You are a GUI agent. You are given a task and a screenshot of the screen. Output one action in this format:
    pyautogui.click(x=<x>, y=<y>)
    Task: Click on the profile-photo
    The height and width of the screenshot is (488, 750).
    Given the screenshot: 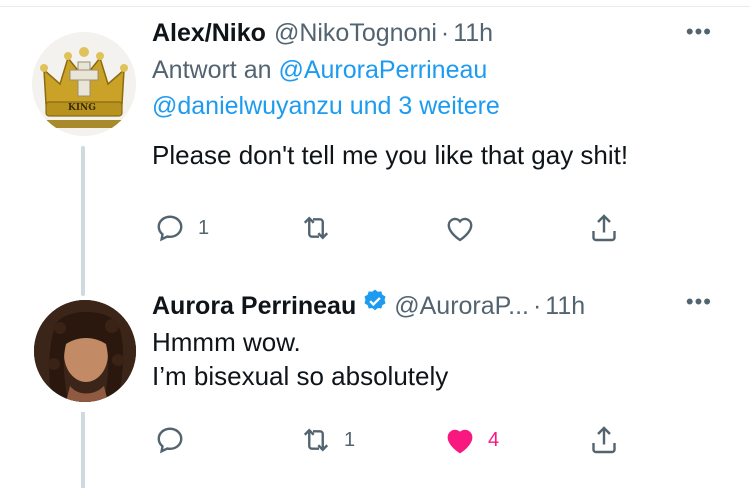 What is the action you would take?
    pyautogui.click(x=85, y=351)
    